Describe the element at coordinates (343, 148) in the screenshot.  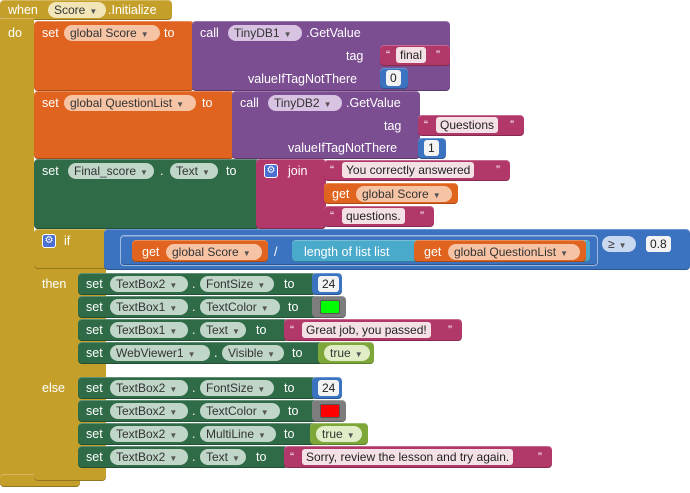
I see `default-label: valueIfTagNotThere` at that location.